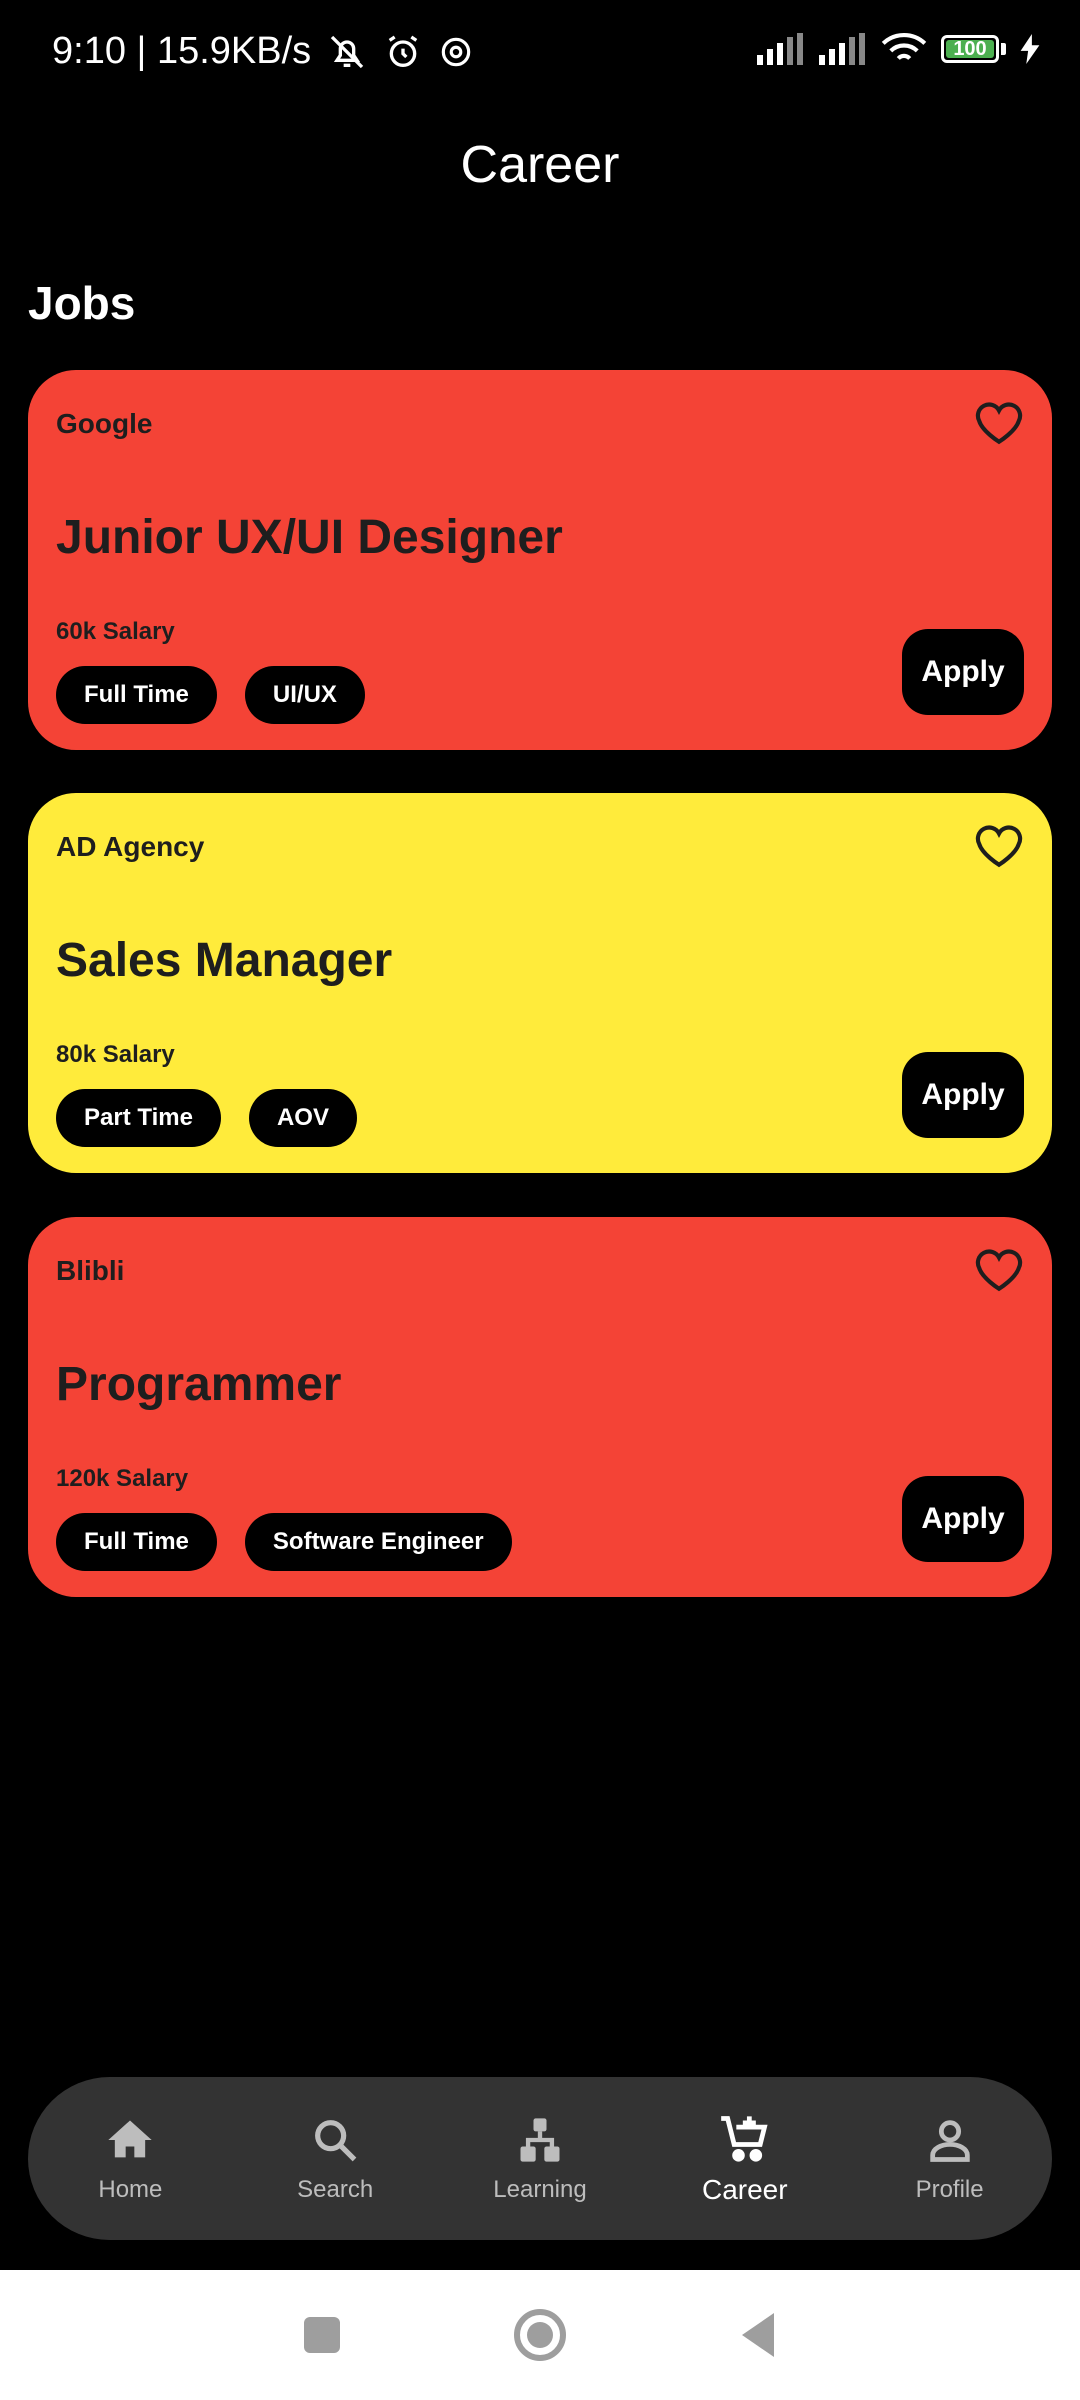 The image size is (1080, 2400). Describe the element at coordinates (115, 631) in the screenshot. I see `job-salary: 60k Salary` at that location.